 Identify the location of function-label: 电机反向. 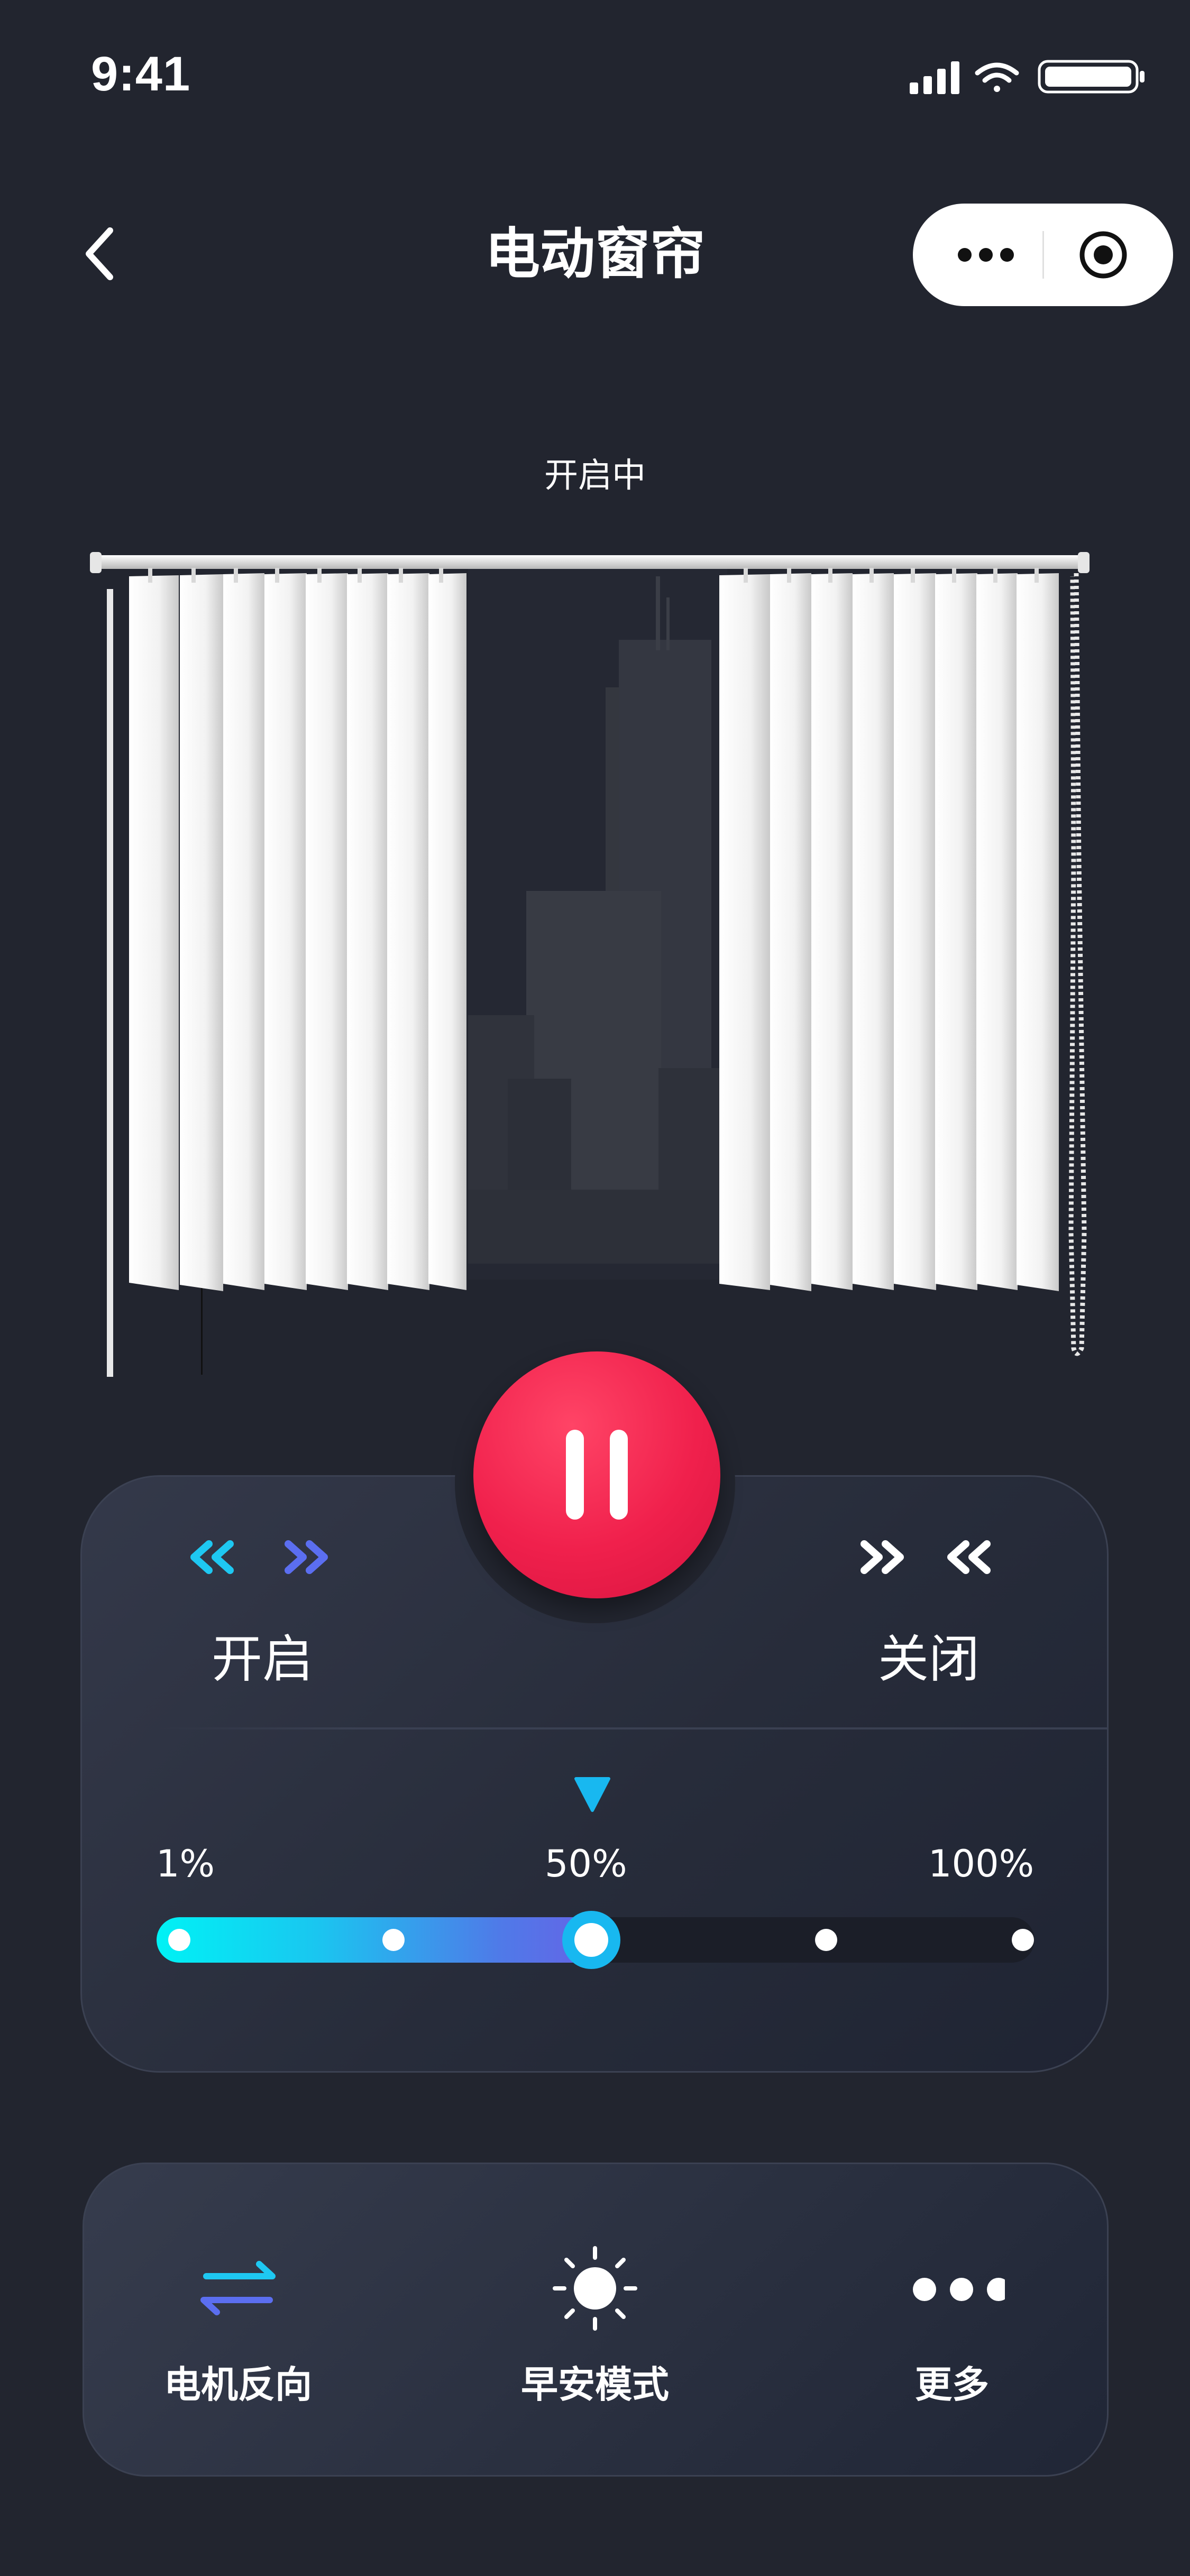
(238, 2384).